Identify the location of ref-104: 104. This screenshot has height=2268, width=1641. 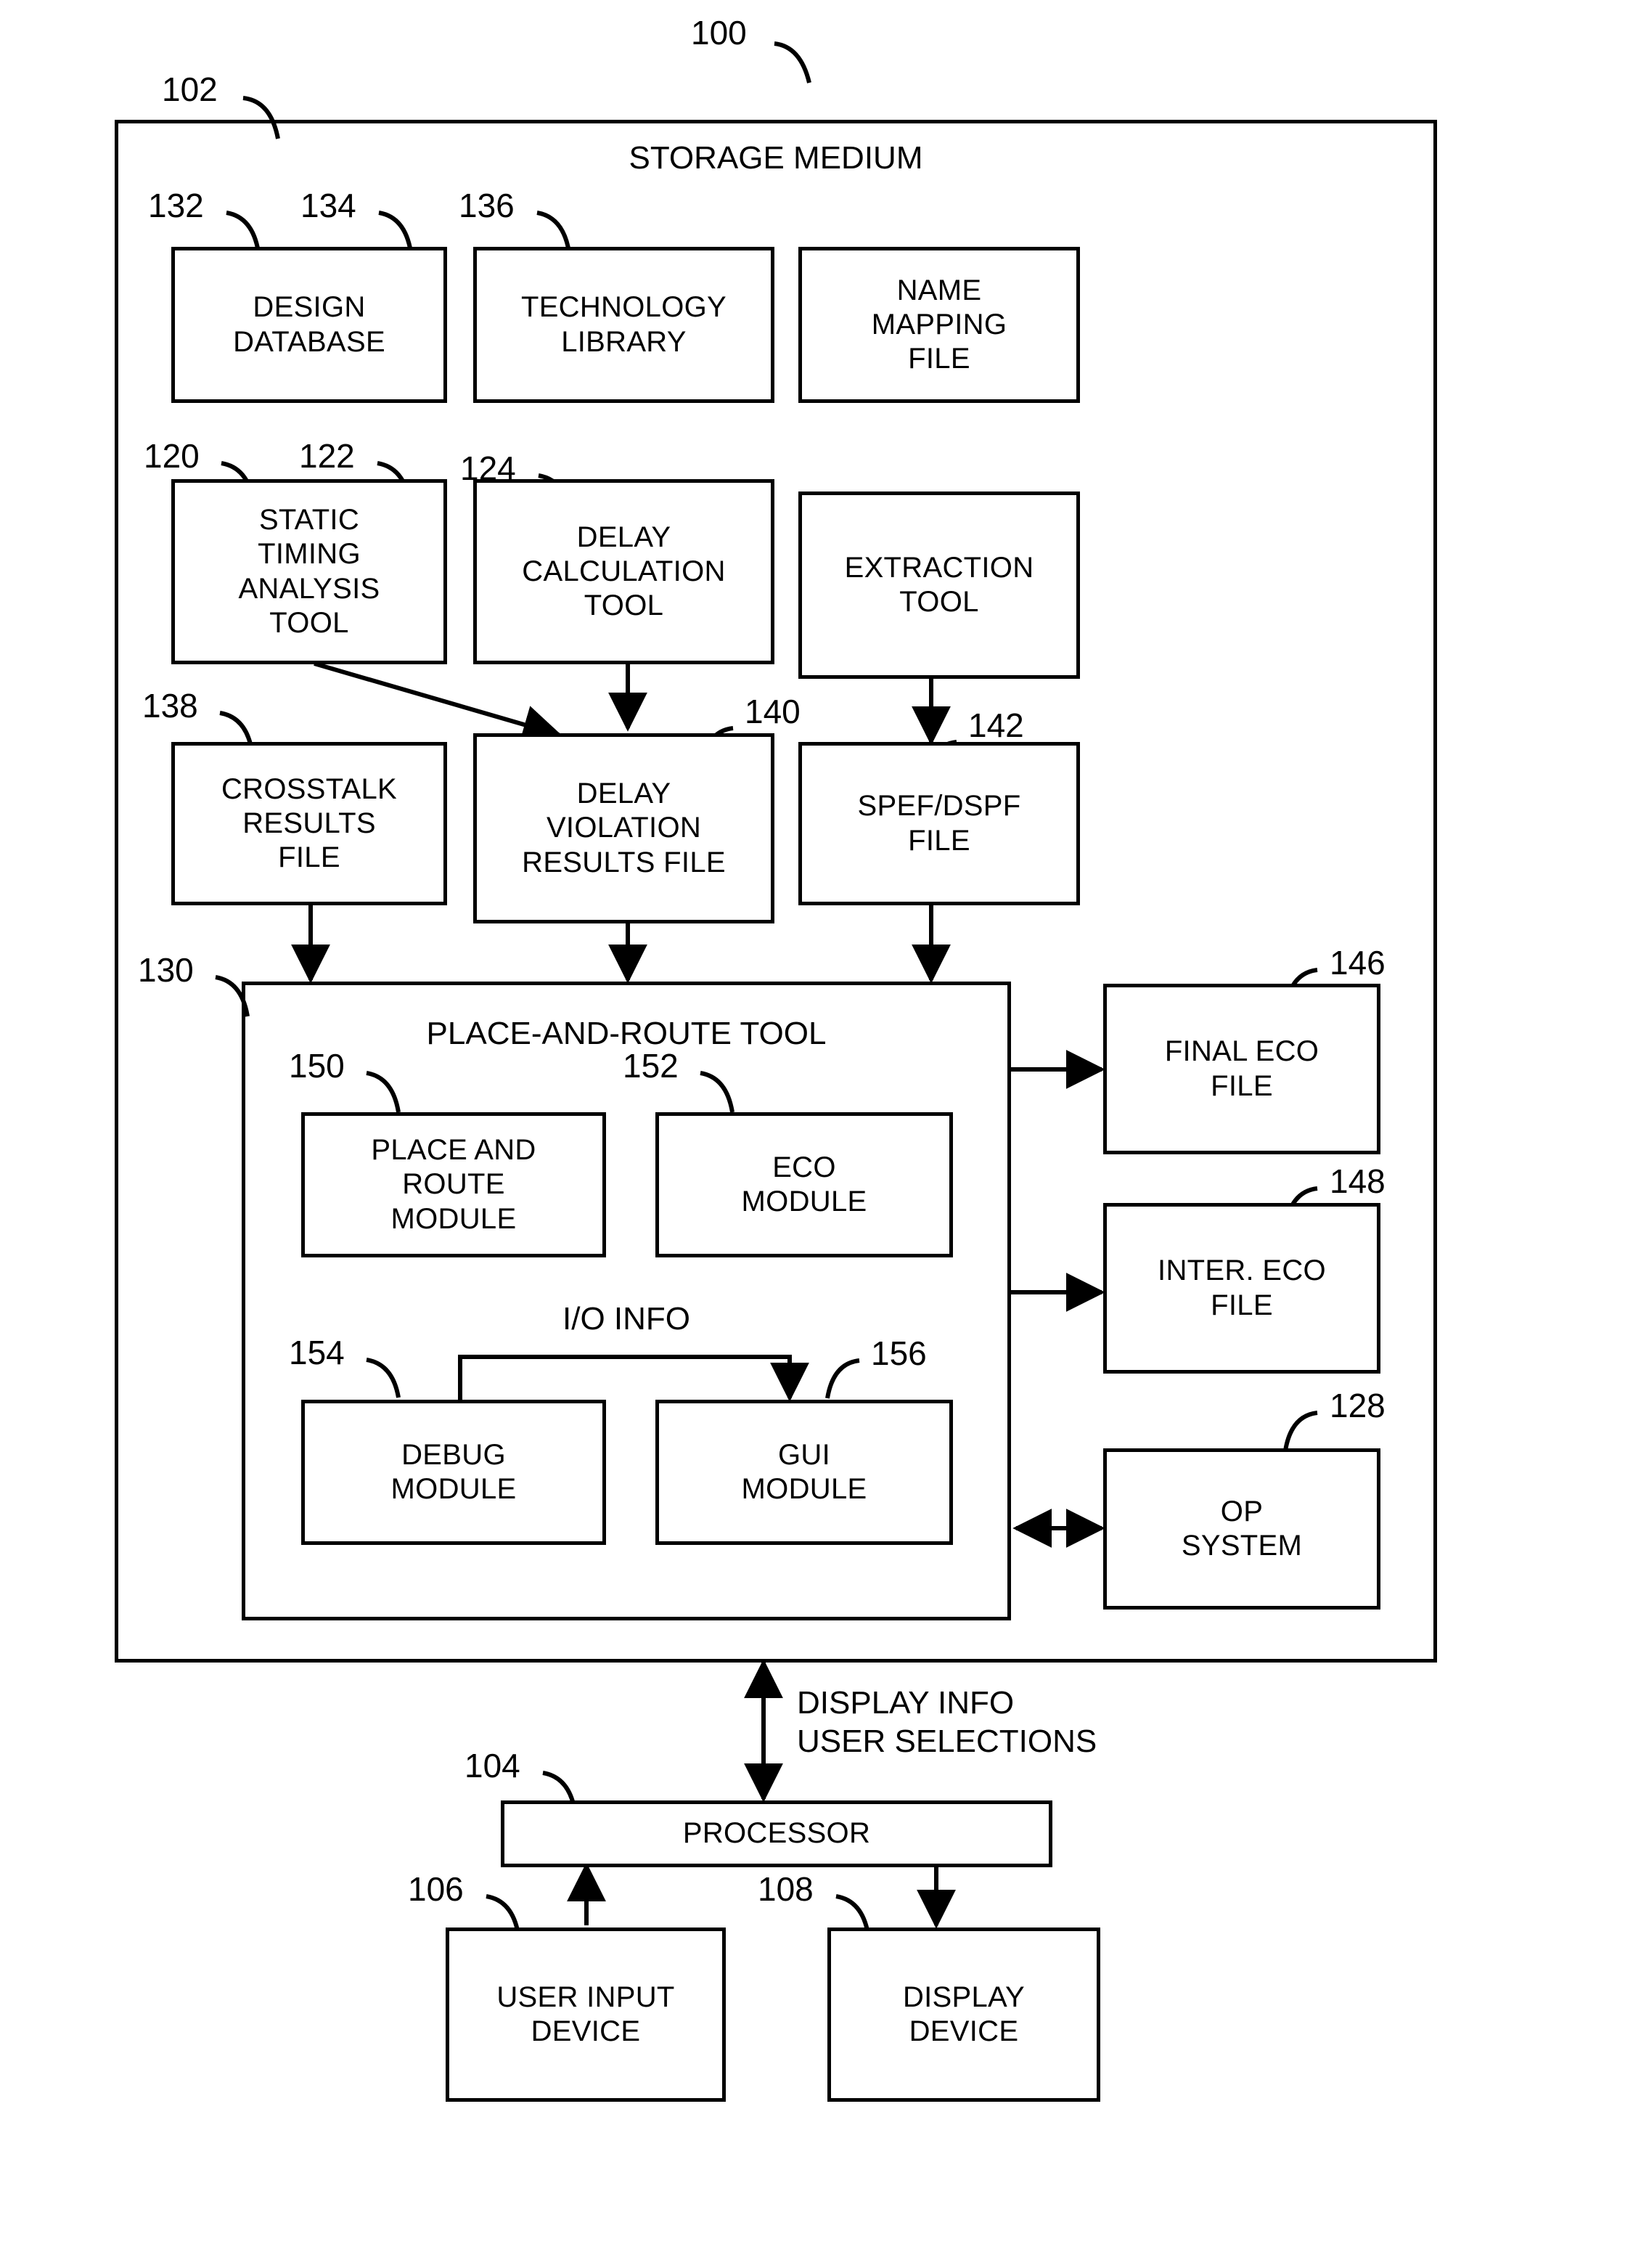
(493, 1765).